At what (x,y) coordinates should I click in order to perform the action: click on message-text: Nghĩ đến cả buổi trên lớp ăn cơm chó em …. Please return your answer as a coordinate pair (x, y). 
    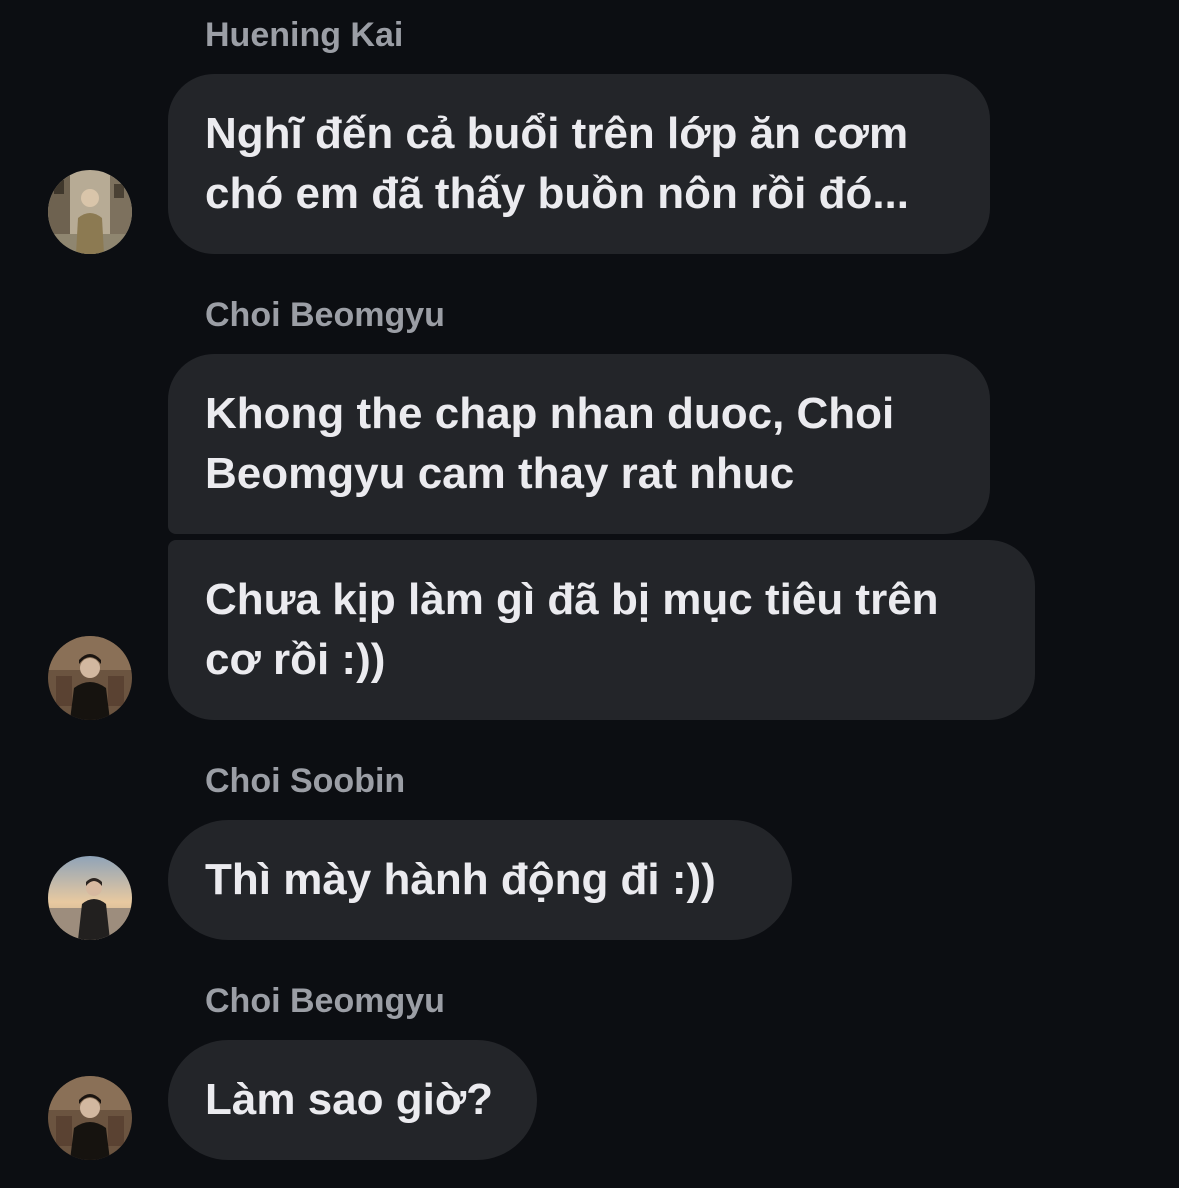
    Looking at the image, I should click on (557, 163).